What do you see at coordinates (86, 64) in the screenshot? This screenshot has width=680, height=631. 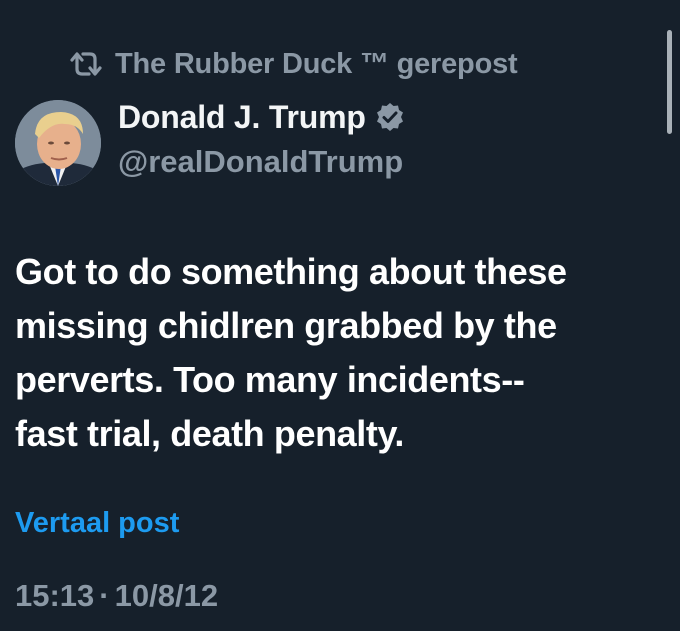 I see `repost-icon` at bounding box center [86, 64].